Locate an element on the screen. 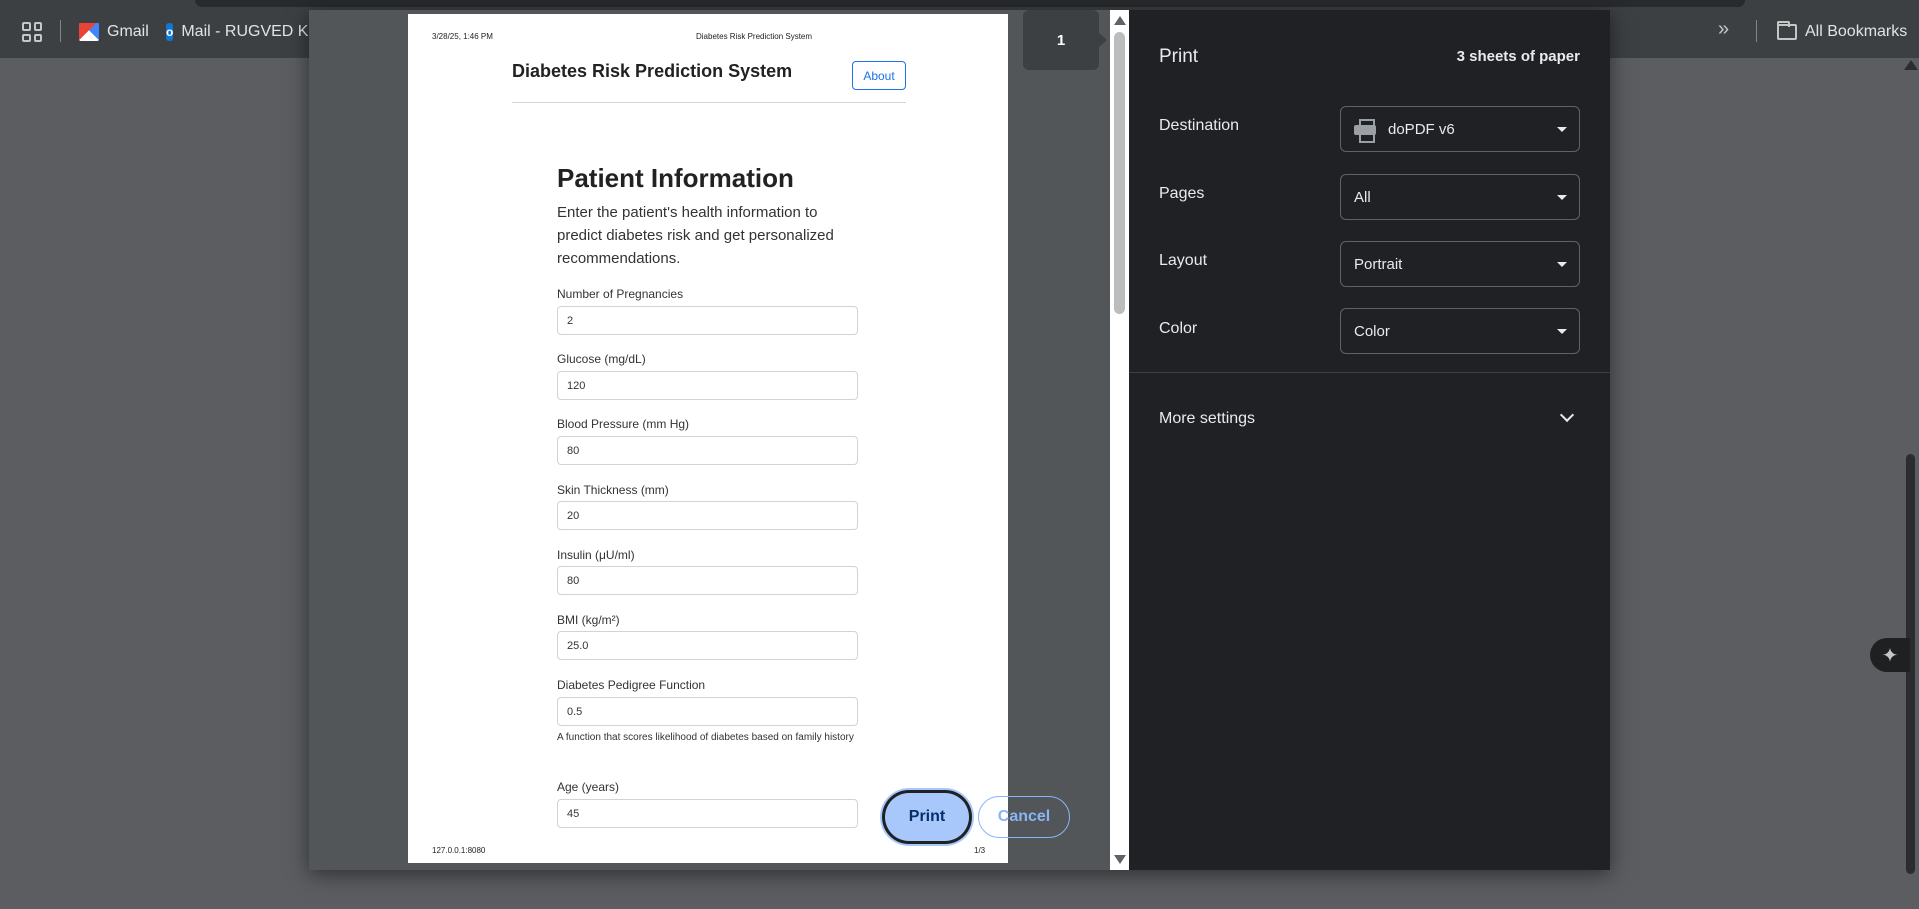  apps-grid-icon is located at coordinates (32, 32).